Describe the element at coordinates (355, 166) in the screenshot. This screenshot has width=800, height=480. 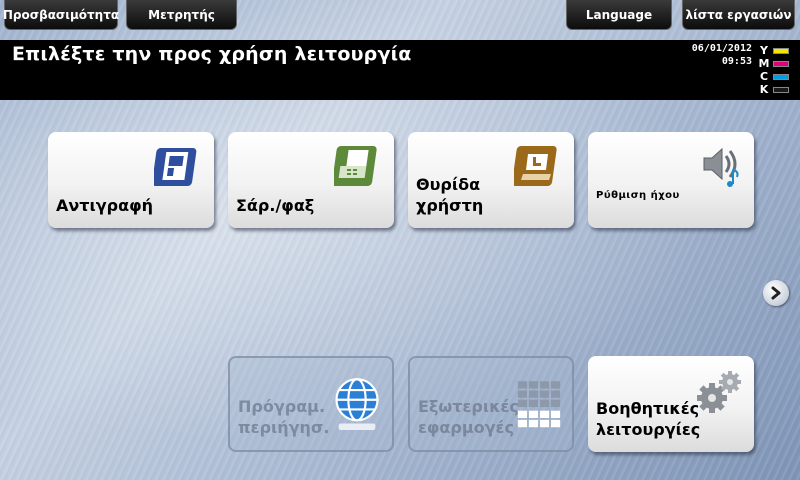
I see `scan-fax-icon` at that location.